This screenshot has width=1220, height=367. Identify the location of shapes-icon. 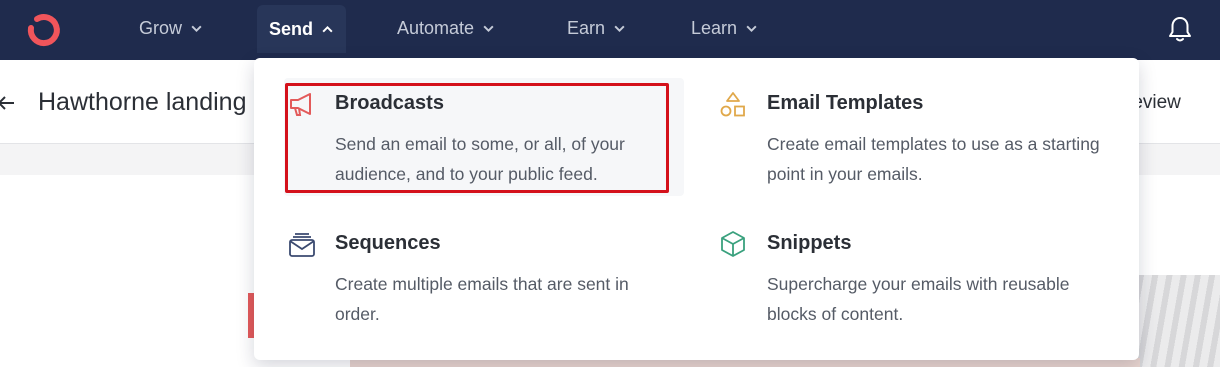
(732, 104).